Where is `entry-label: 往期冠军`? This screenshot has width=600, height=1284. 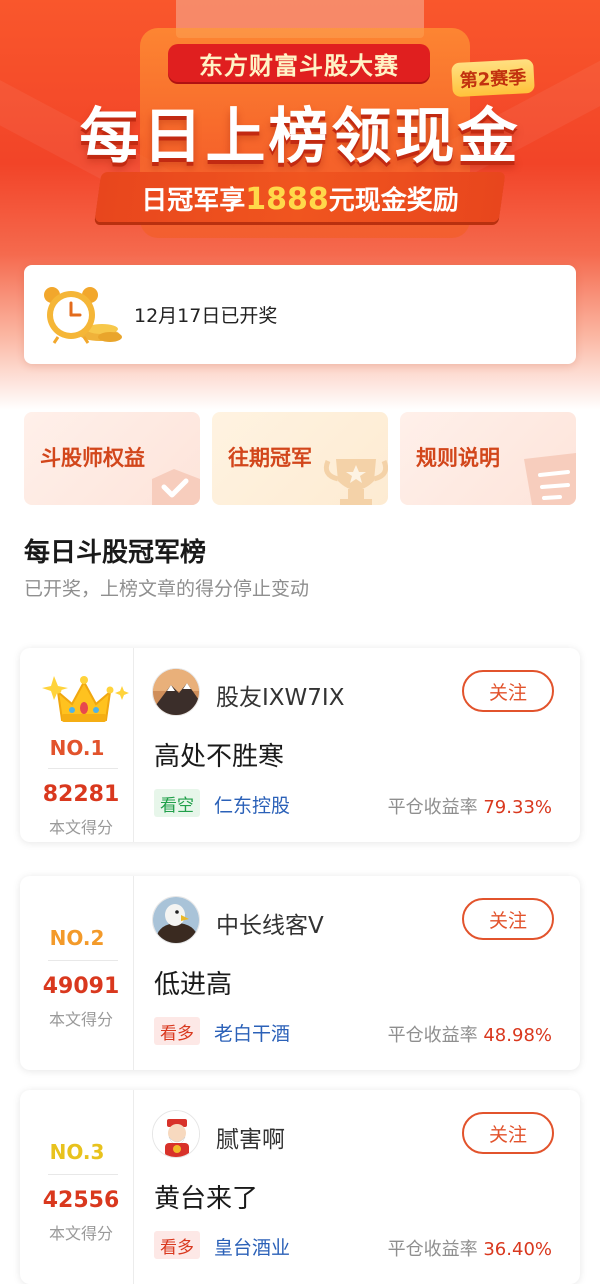
entry-label: 往期冠军 is located at coordinates (270, 458).